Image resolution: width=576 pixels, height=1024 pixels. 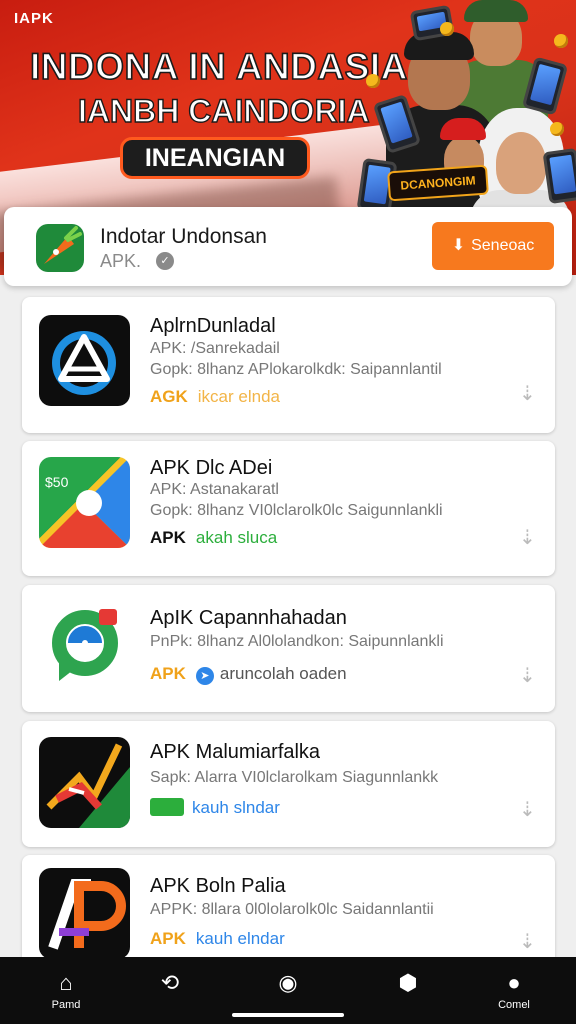 I want to click on app-tags: APK kauh elndar, so click(x=217, y=939).